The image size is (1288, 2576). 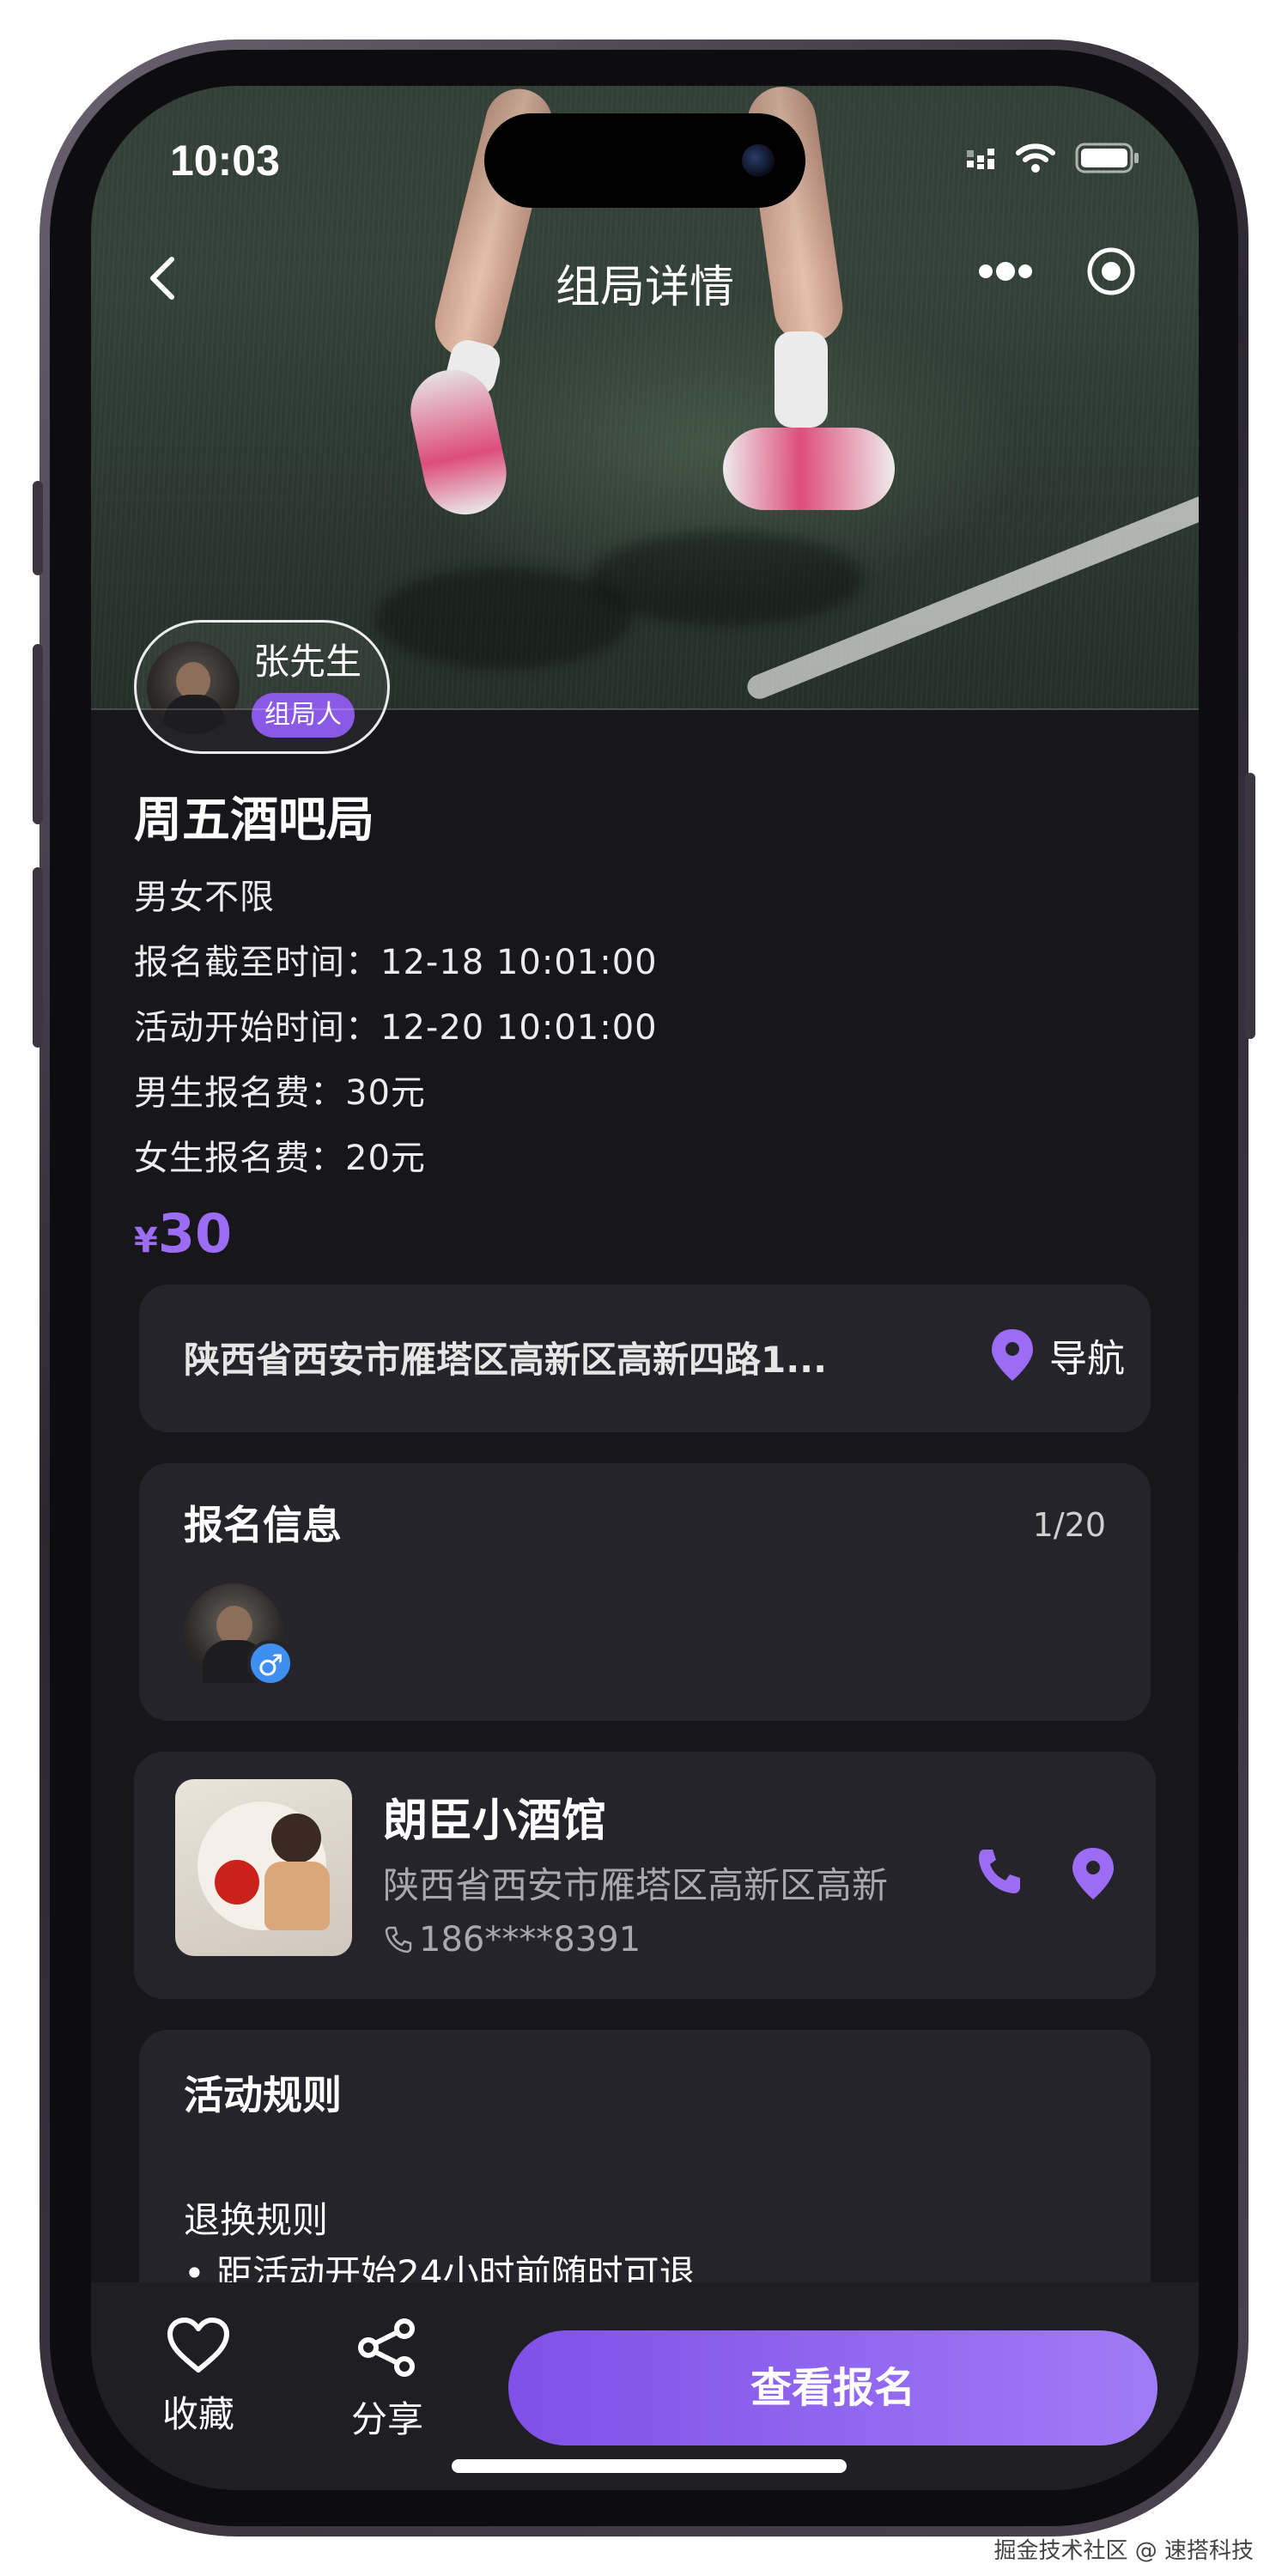 What do you see at coordinates (225, 161) in the screenshot?
I see `status-time: 10:03` at bounding box center [225, 161].